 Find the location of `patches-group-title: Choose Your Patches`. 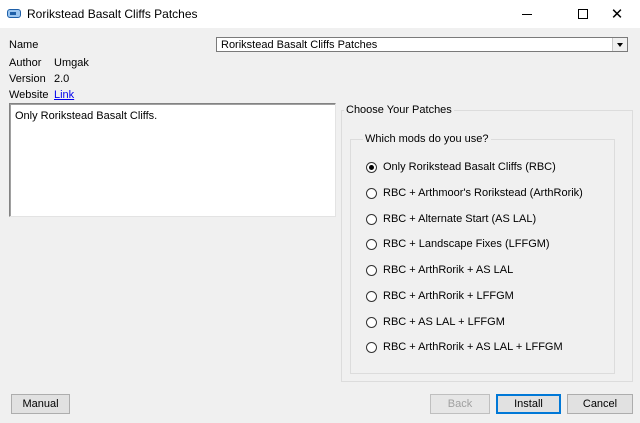

patches-group-title: Choose Your Patches is located at coordinates (399, 110).